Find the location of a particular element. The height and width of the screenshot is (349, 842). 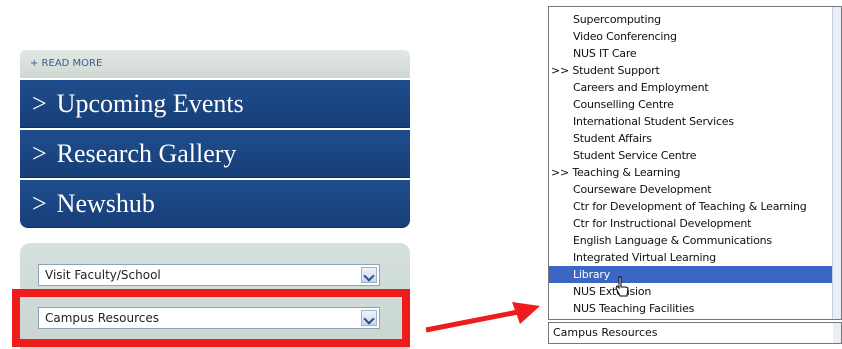

scrollbar is located at coordinates (836, 163).